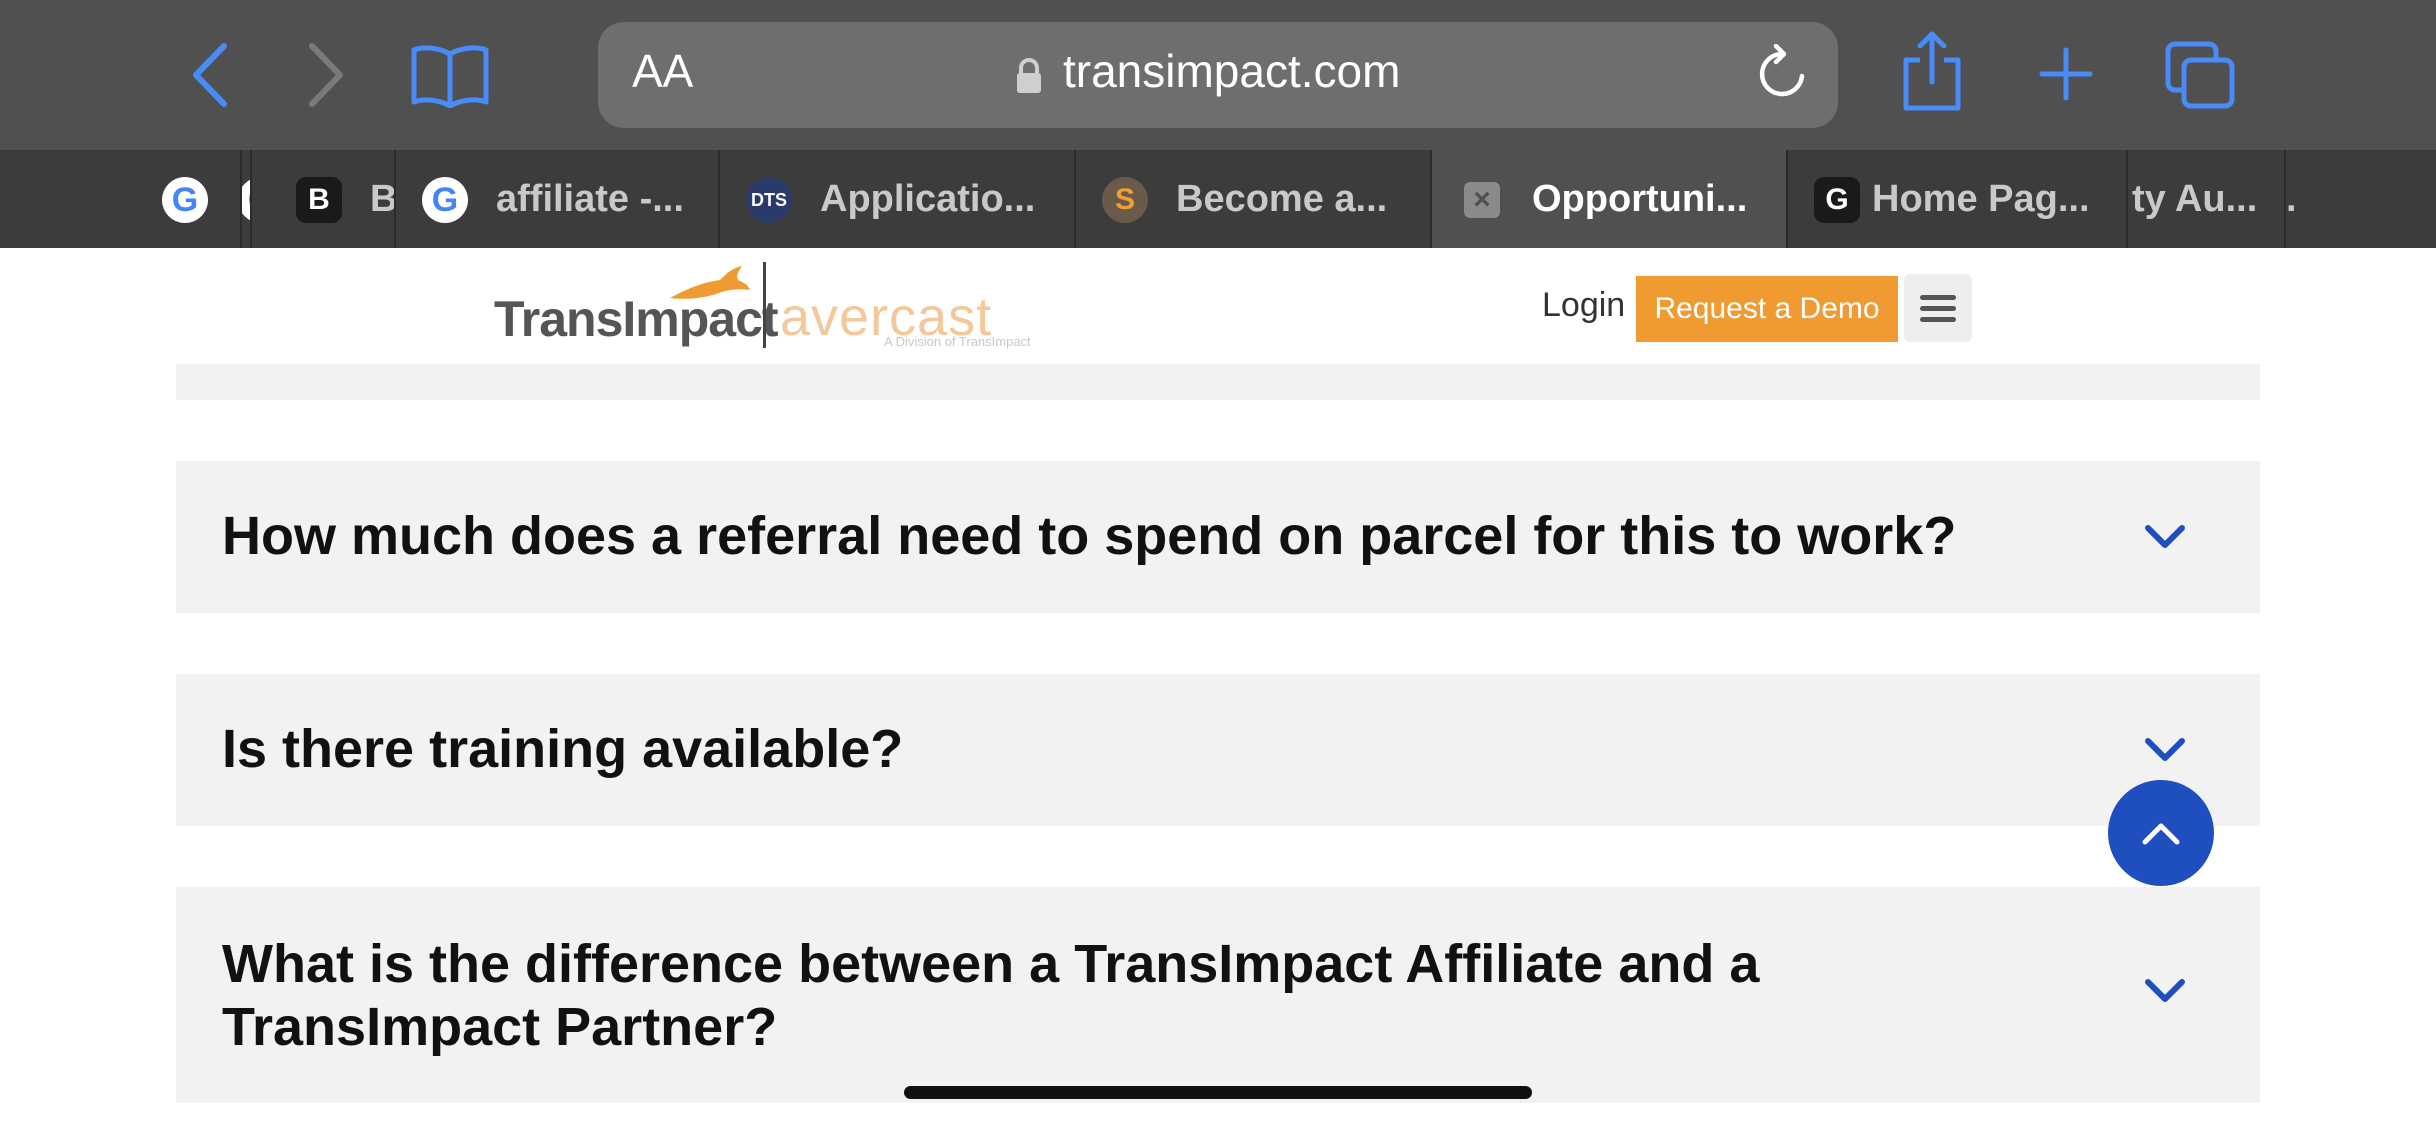  What do you see at coordinates (1482, 200) in the screenshot?
I see `close-tab-icon: ×` at bounding box center [1482, 200].